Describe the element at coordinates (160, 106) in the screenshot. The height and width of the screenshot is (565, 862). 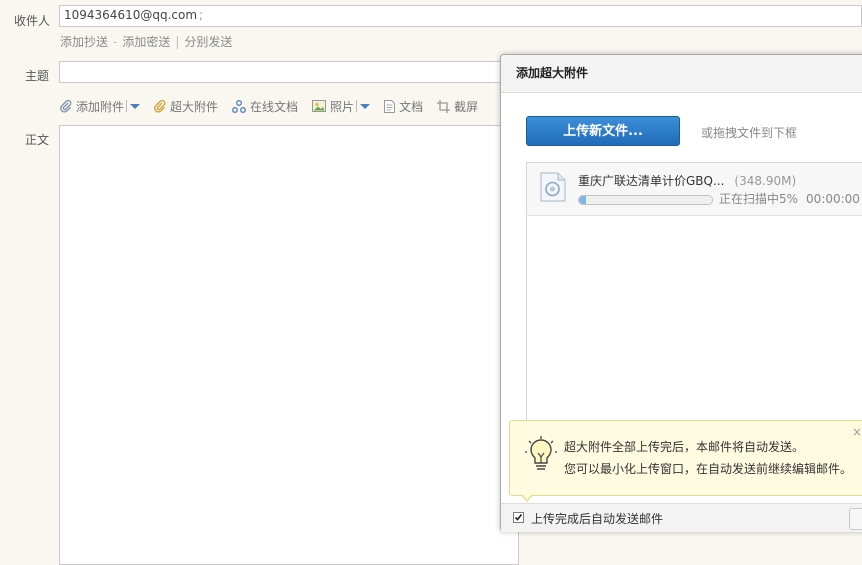
I see `paperclip-gold-icon` at that location.